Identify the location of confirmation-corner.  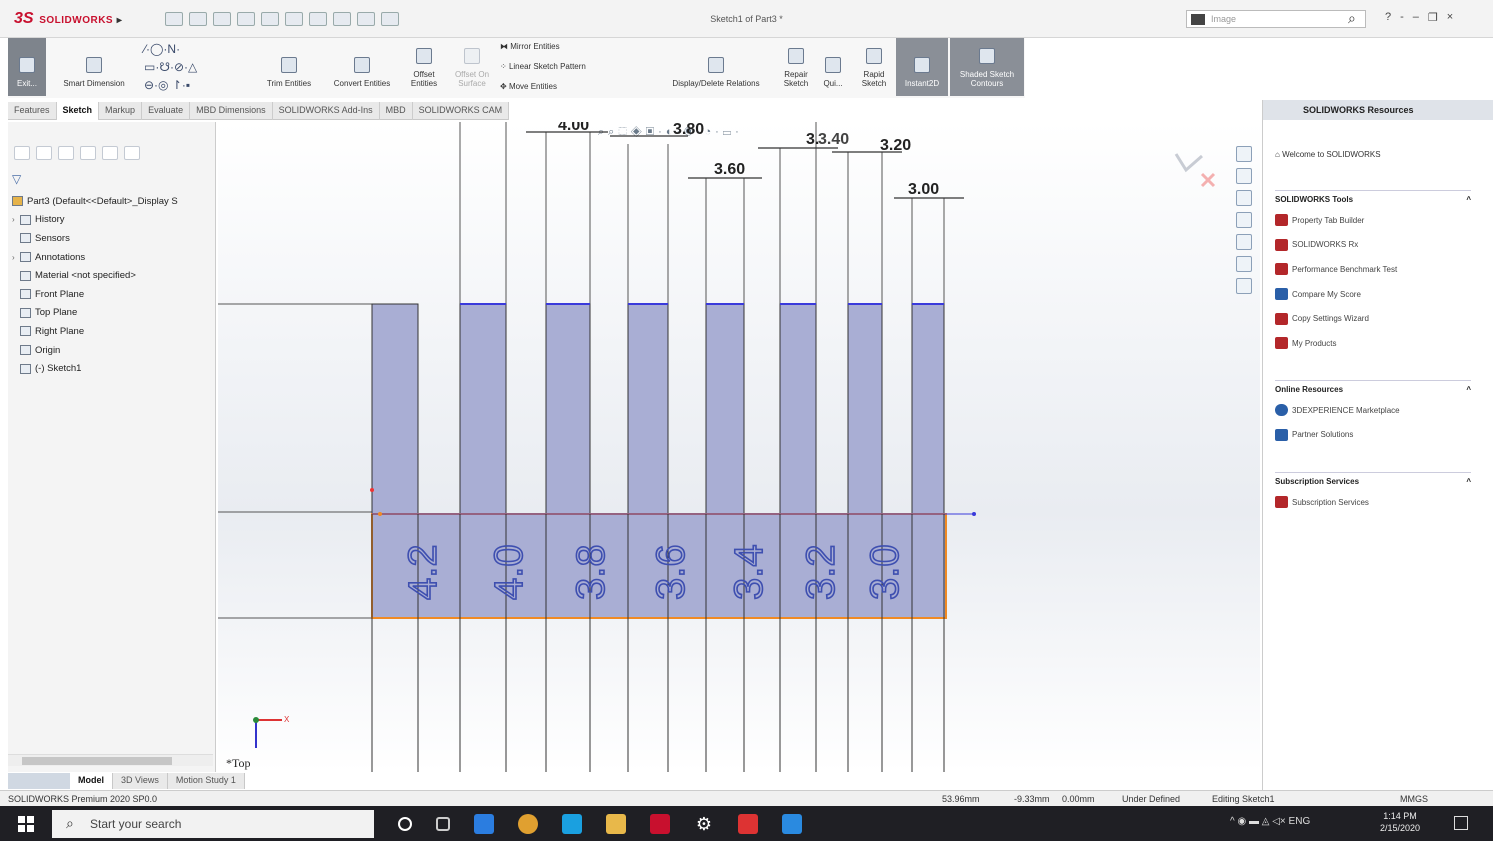
(1196, 170).